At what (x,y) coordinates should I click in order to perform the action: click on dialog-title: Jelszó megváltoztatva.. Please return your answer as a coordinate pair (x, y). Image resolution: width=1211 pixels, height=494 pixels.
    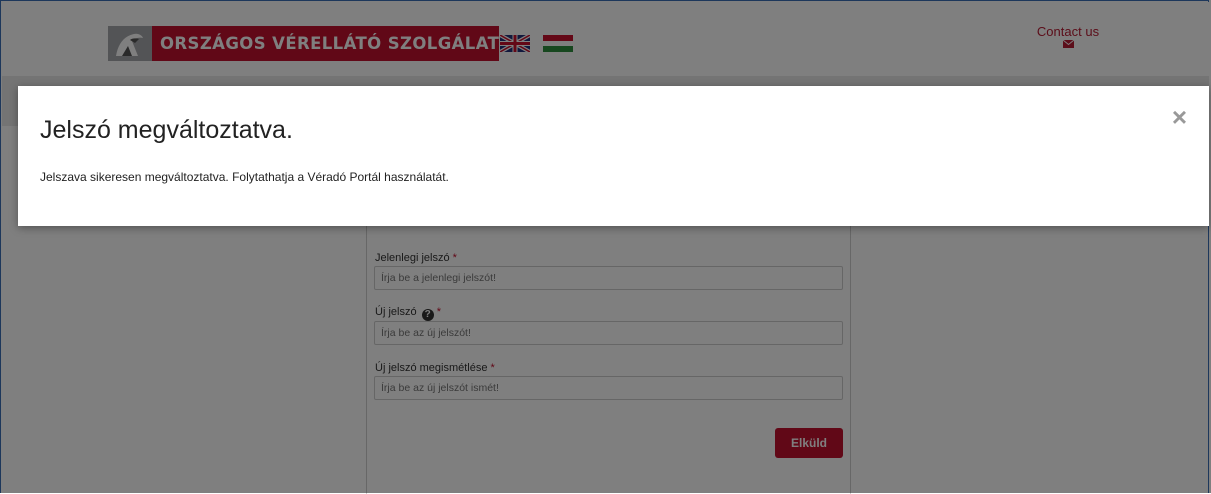
    Looking at the image, I should click on (166, 130).